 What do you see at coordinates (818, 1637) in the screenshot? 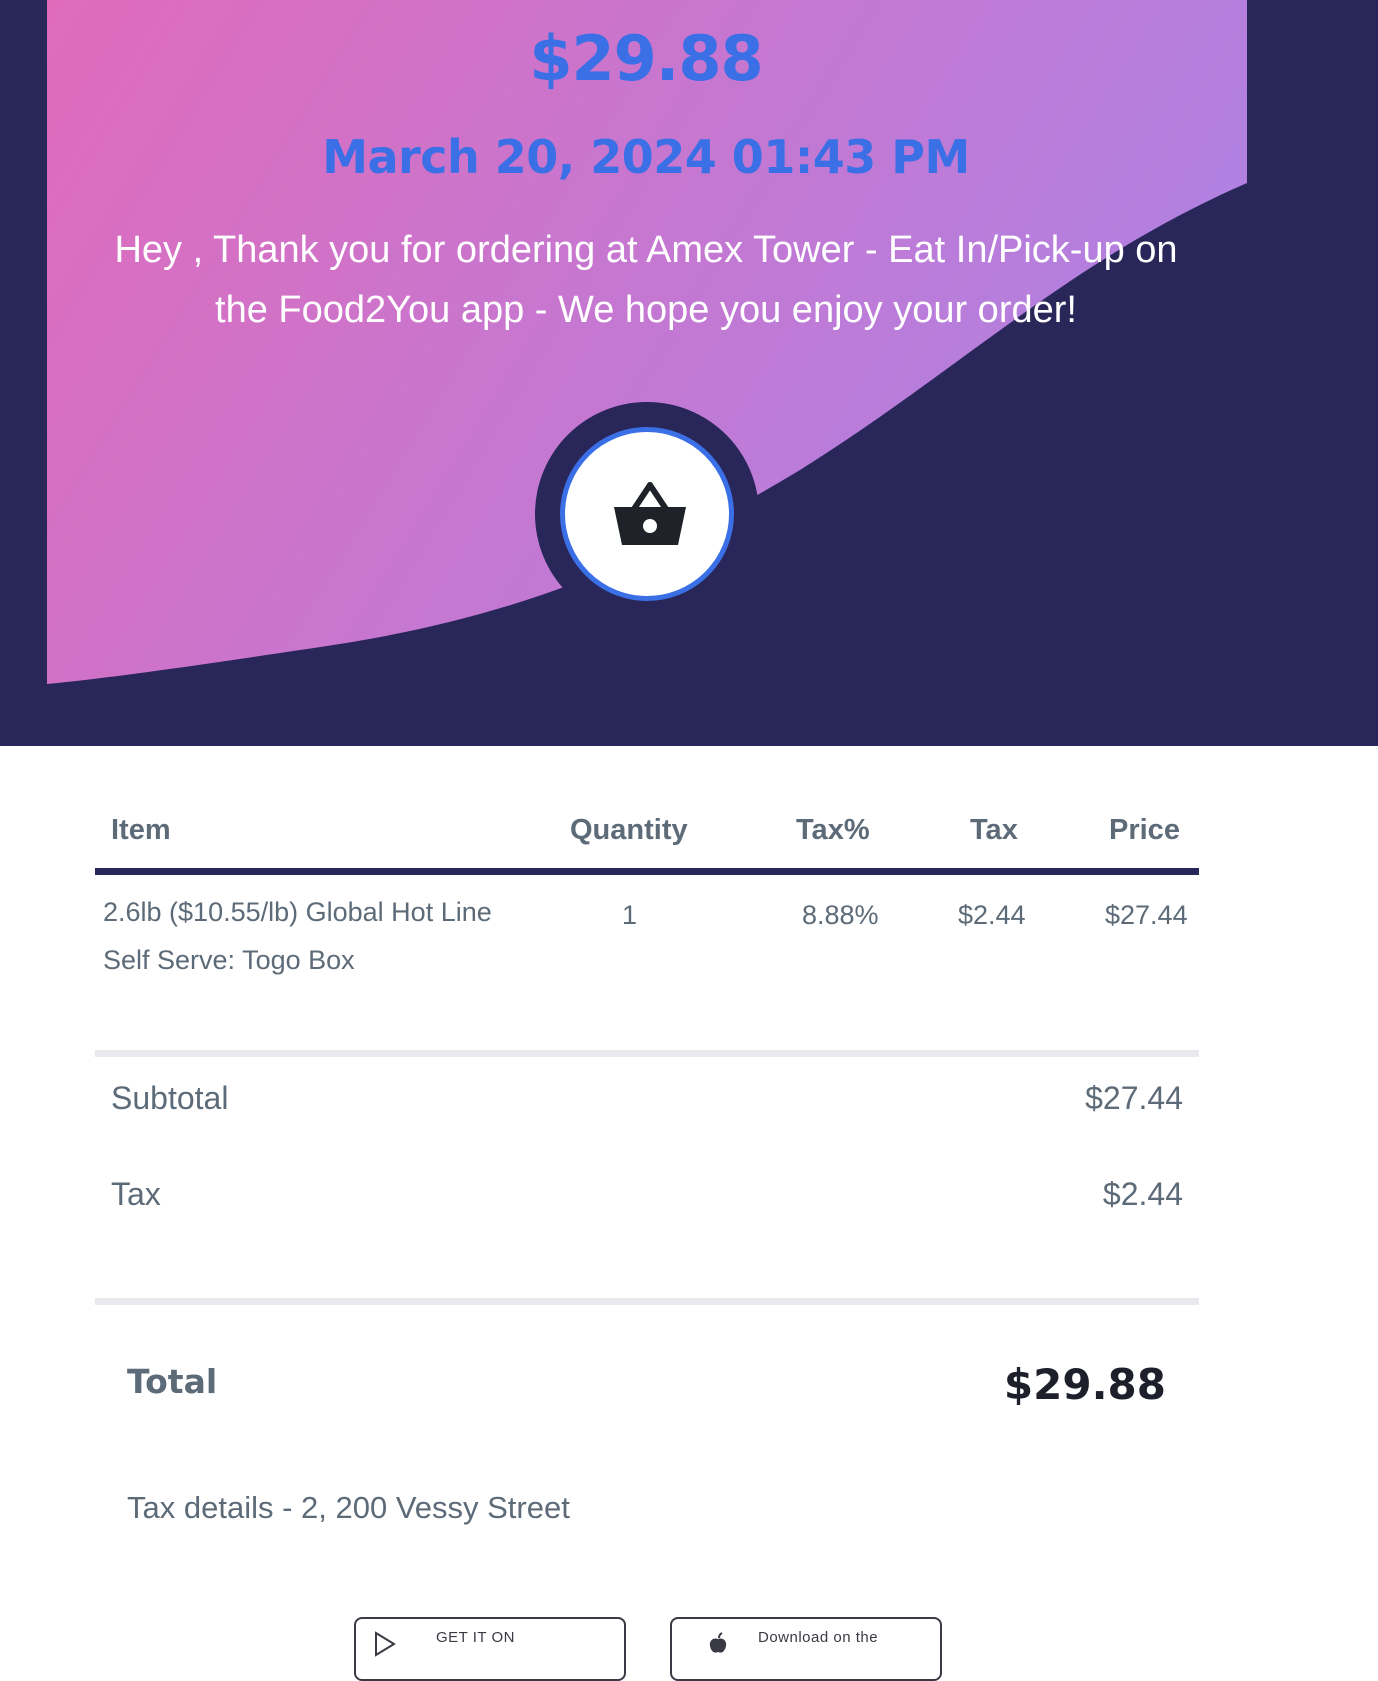
I see `app-store-label: Download on the` at bounding box center [818, 1637].